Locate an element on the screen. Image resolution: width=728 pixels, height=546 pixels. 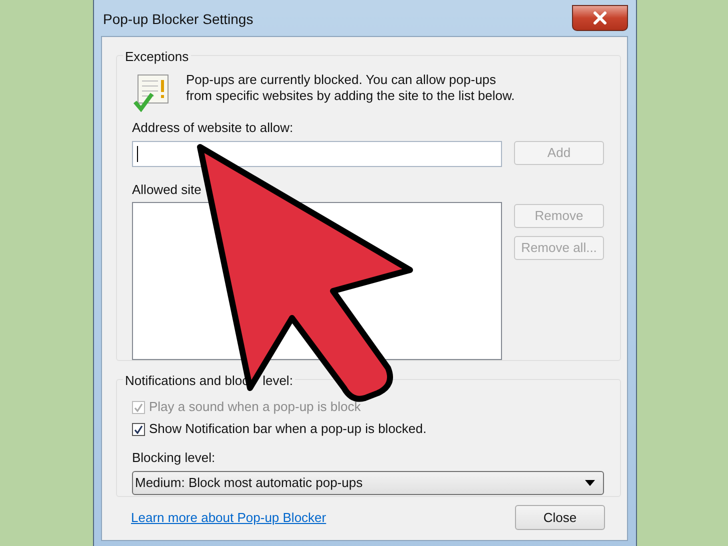
help-link: Learn more about Pop-up Blocker is located at coordinates (228, 518).